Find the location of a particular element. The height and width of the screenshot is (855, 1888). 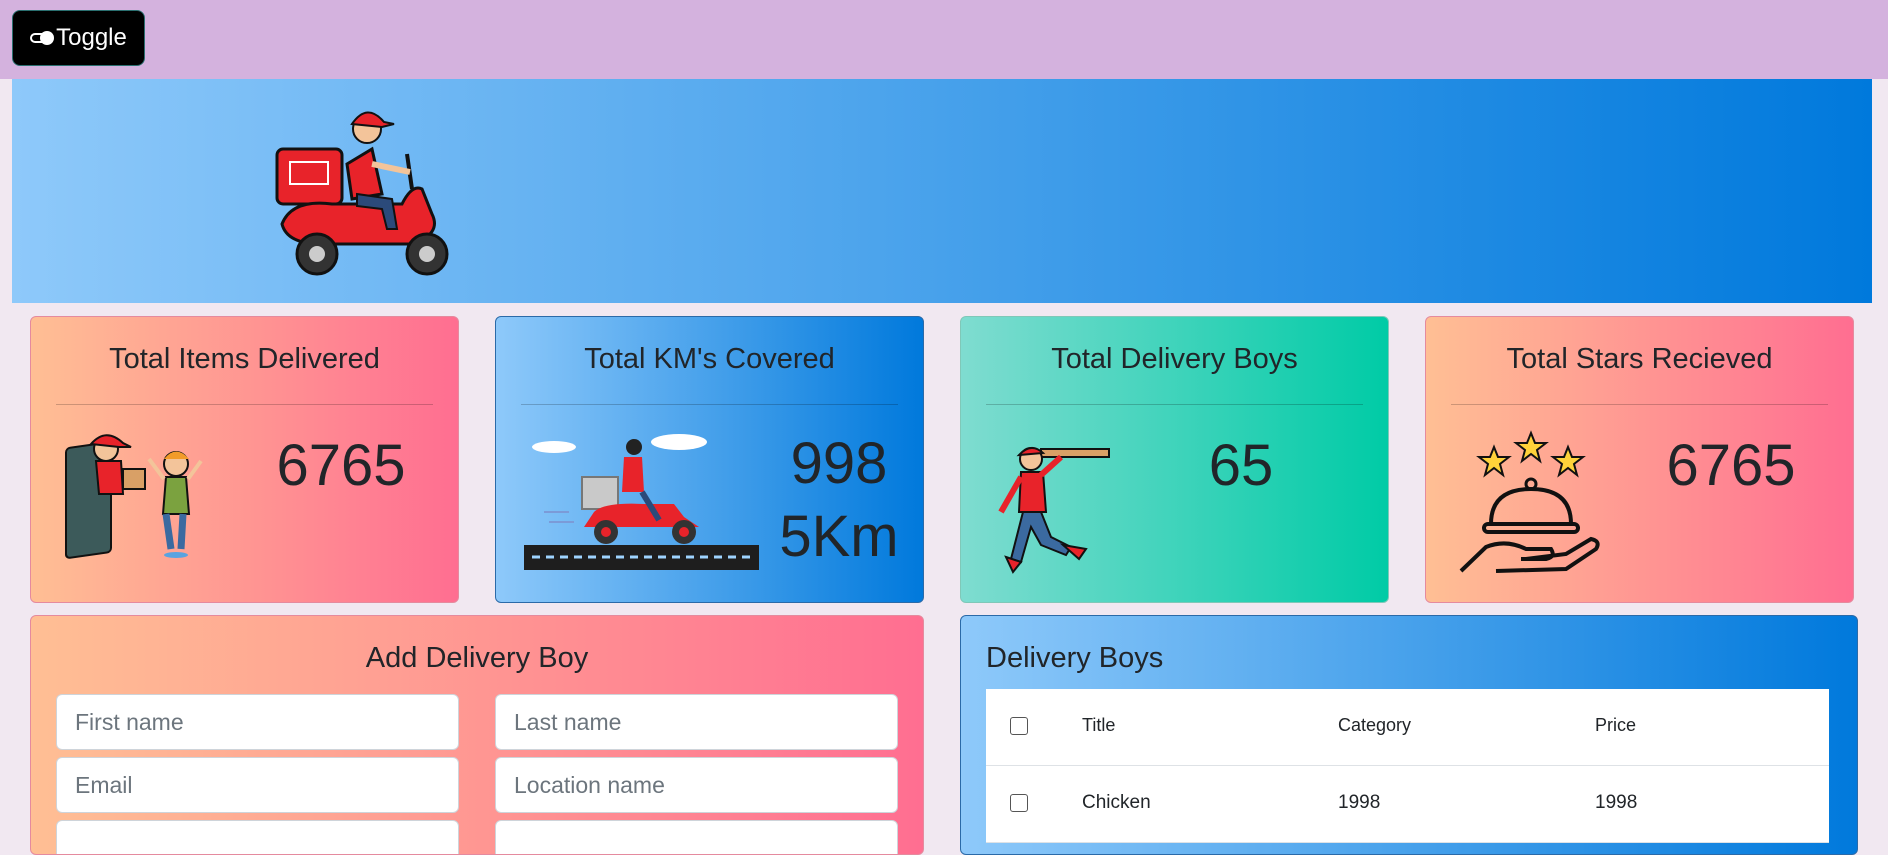

stars-cloche-illustration is located at coordinates (1529, 501).